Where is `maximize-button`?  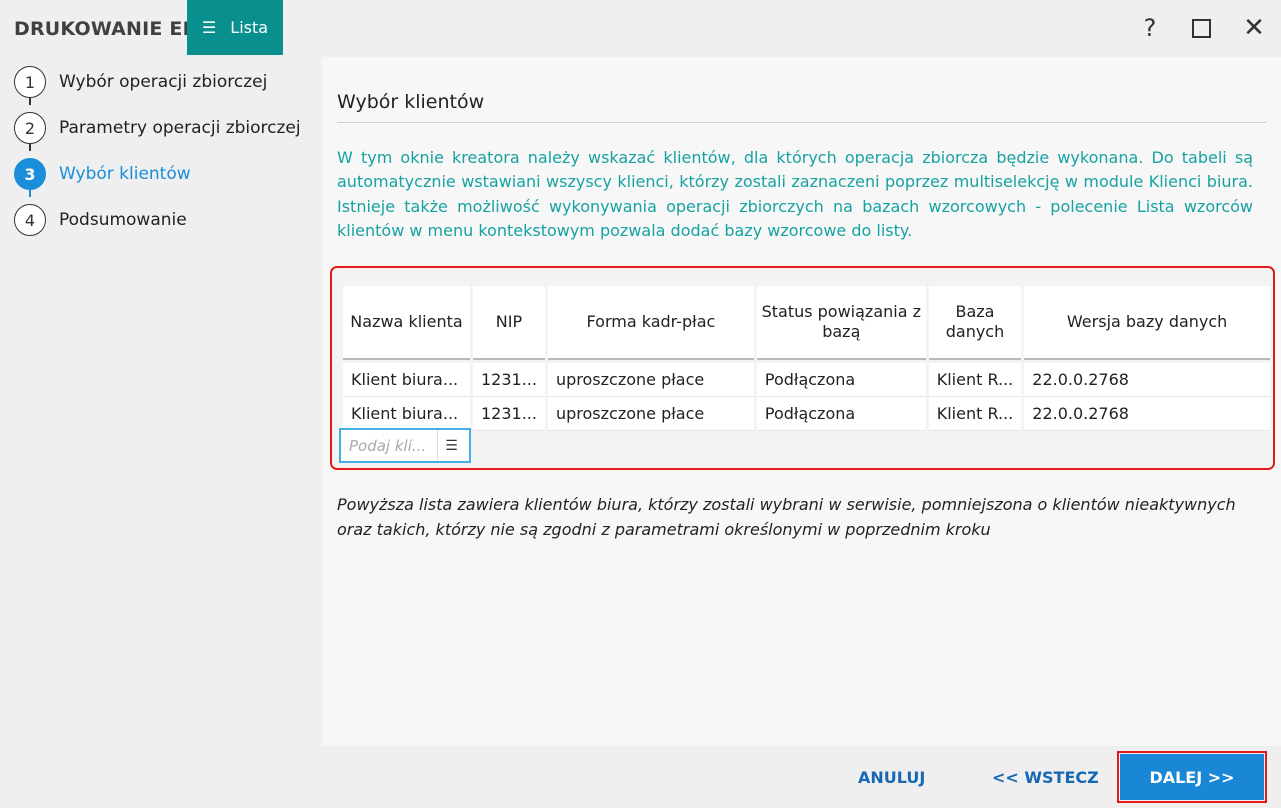
maximize-button is located at coordinates (1201, 28).